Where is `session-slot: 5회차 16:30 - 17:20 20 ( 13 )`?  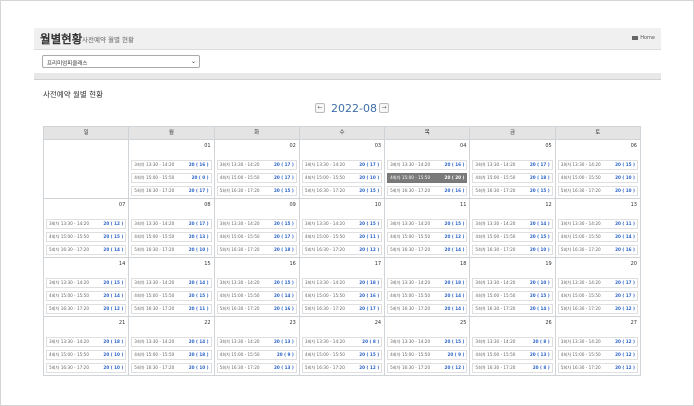 session-slot: 5회차 16:30 - 17:20 20 ( 13 ) is located at coordinates (256, 368).